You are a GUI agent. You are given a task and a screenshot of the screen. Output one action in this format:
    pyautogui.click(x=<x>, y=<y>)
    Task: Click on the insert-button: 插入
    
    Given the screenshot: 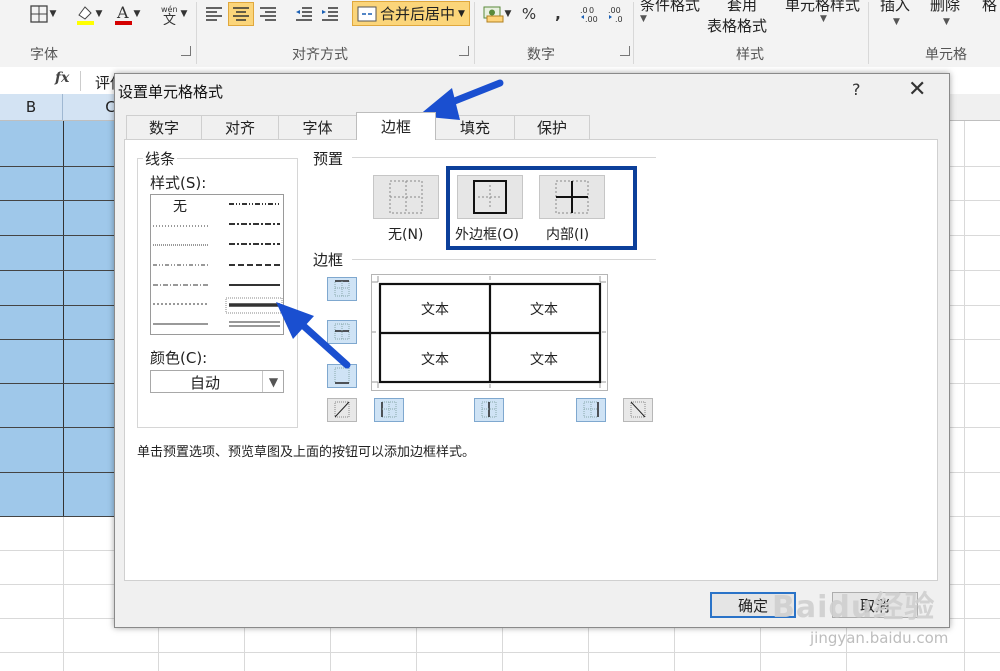 What is the action you would take?
    pyautogui.click(x=895, y=7)
    